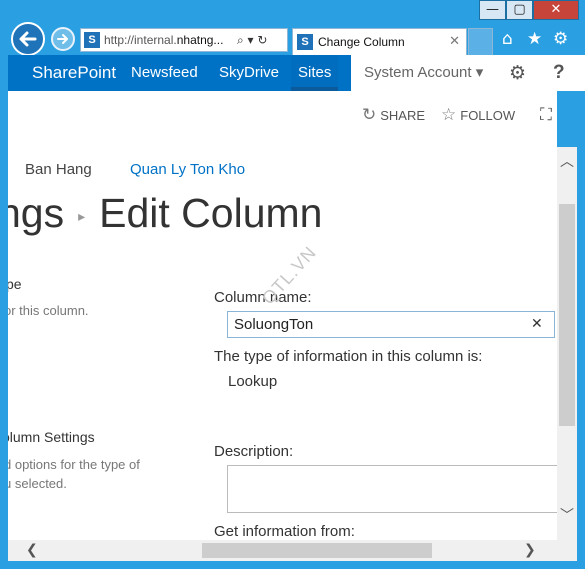 The image size is (585, 569). Describe the element at coordinates (51, 437) in the screenshot. I see `section-column-settings-heading: olumn Settings` at that location.